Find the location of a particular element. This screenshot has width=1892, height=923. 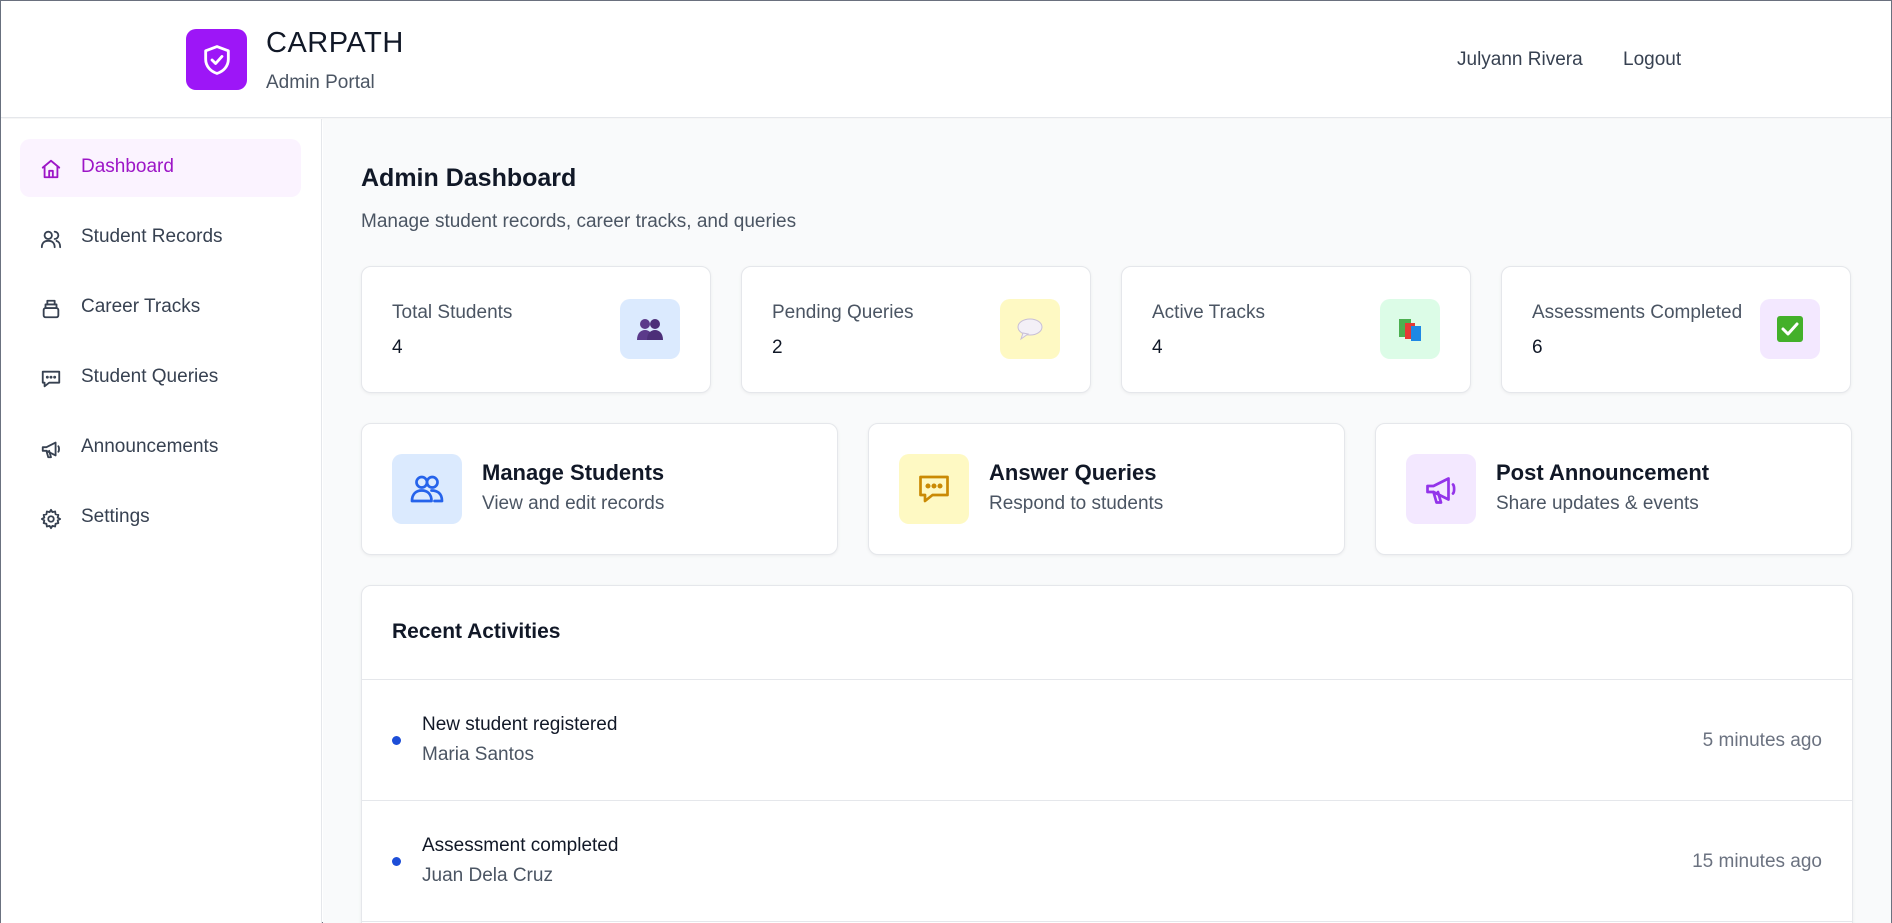

layers-icon is located at coordinates (51, 309).